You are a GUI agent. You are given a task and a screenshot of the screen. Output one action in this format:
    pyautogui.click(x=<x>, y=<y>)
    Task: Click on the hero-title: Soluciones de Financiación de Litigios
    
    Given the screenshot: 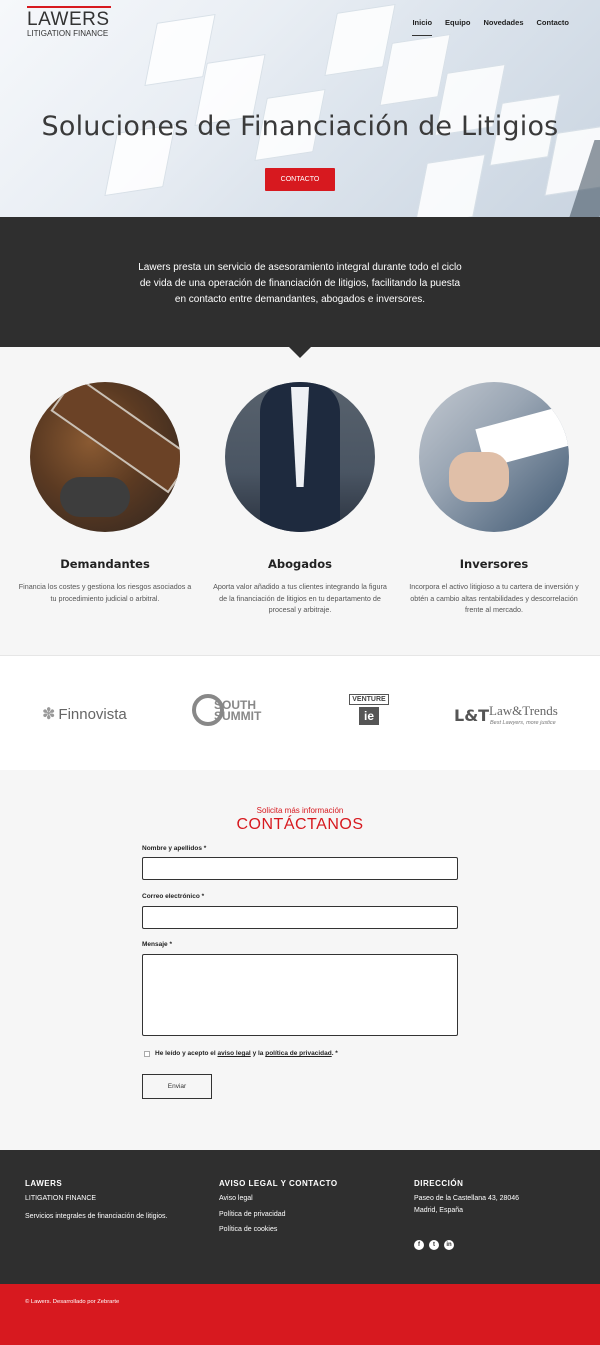 What is the action you would take?
    pyautogui.click(x=300, y=126)
    